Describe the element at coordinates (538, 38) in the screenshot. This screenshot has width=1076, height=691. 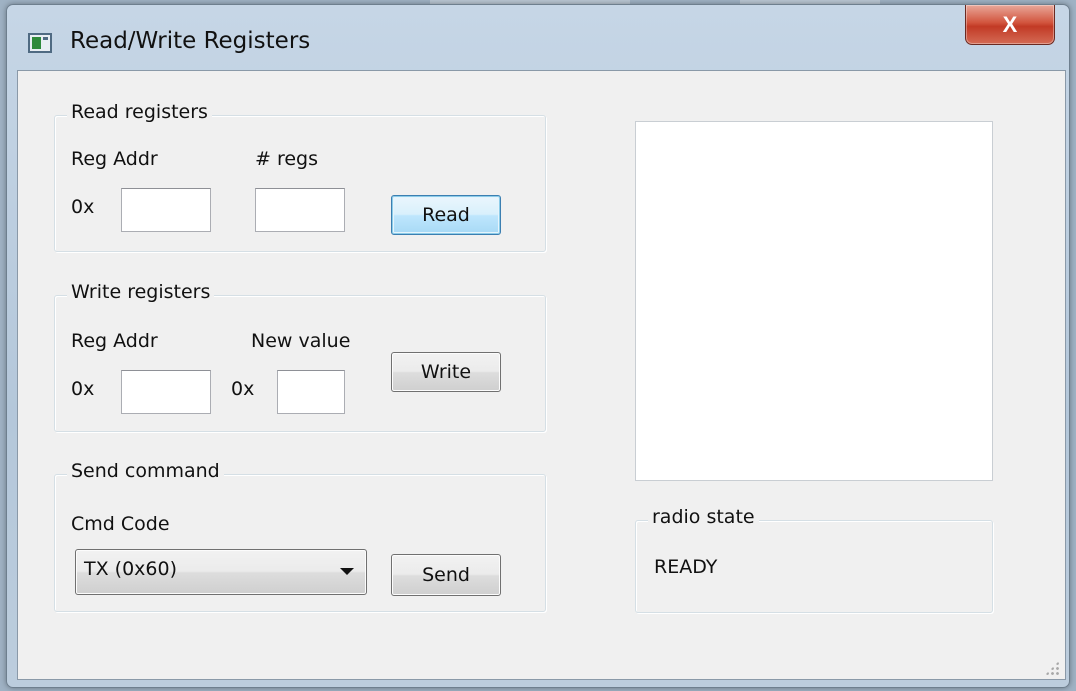
I see `title-bar: Read/Write Registers X` at that location.